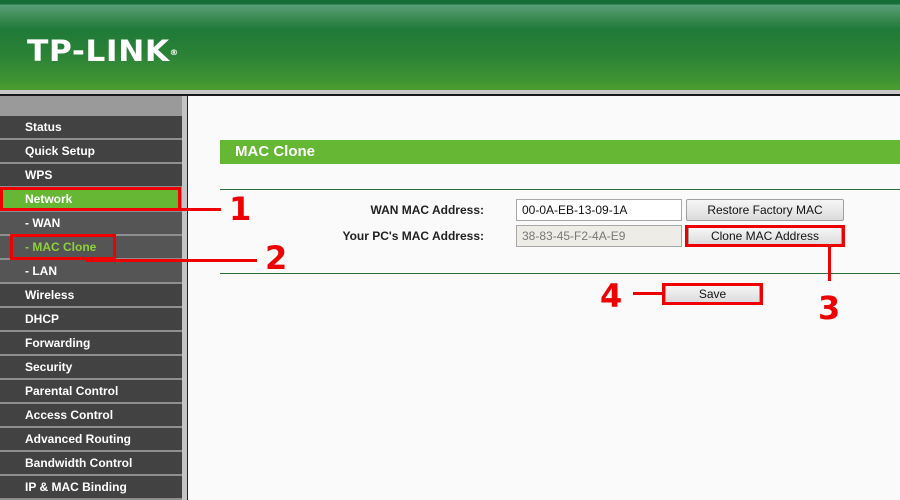  What do you see at coordinates (91, 248) in the screenshot?
I see `sidebar-item-mac-clone: - MAC Clone` at bounding box center [91, 248].